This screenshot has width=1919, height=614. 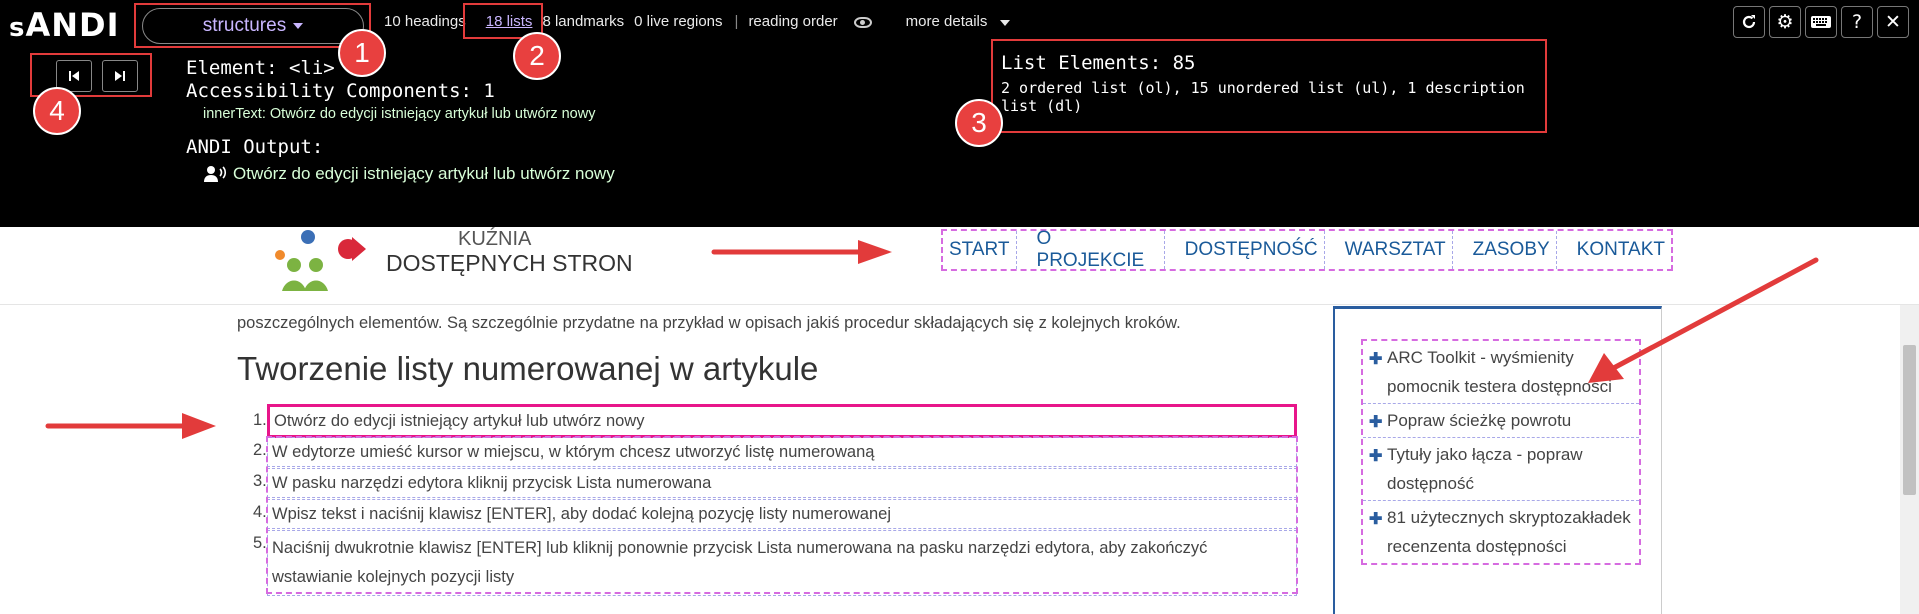 I want to click on list-item-number: 3., so click(x=260, y=481).